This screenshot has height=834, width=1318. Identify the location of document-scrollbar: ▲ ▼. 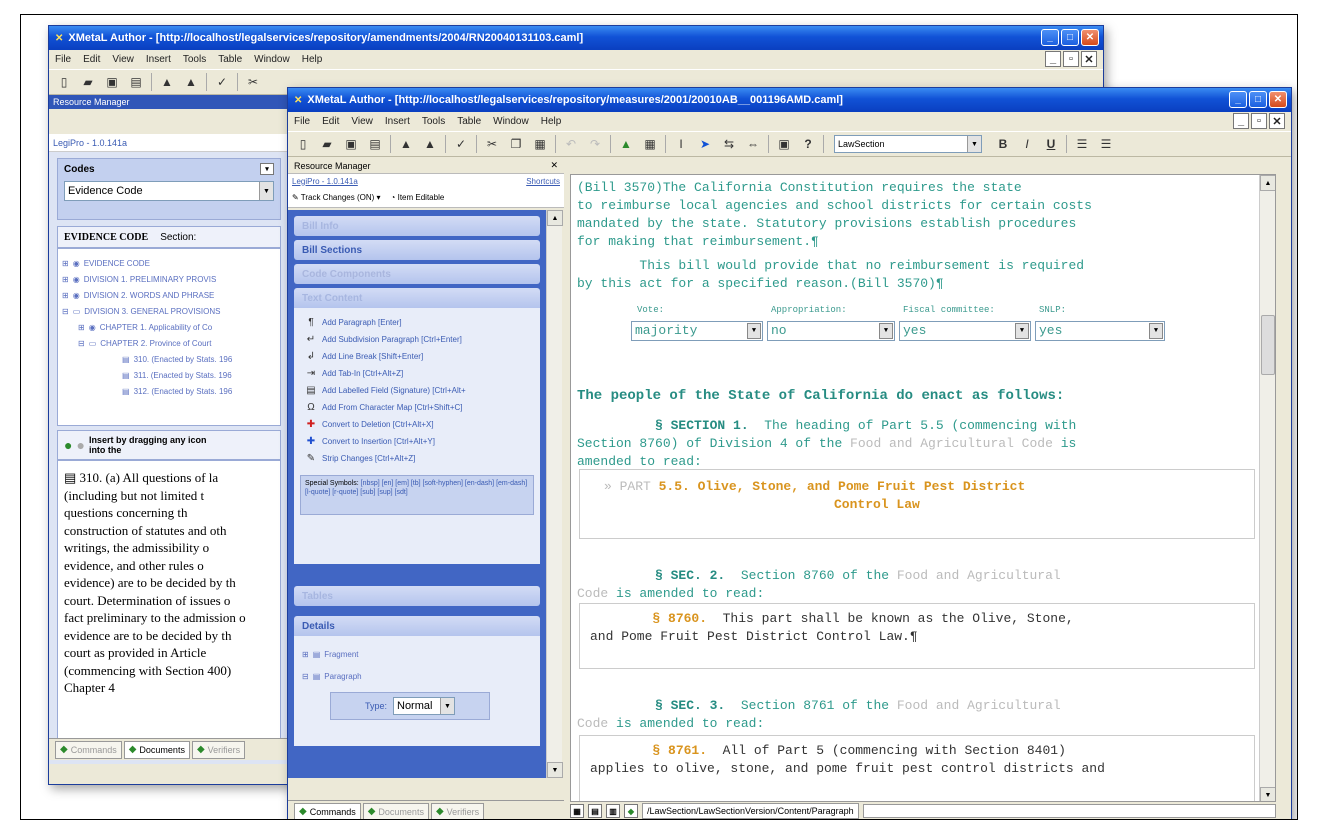
(1267, 488).